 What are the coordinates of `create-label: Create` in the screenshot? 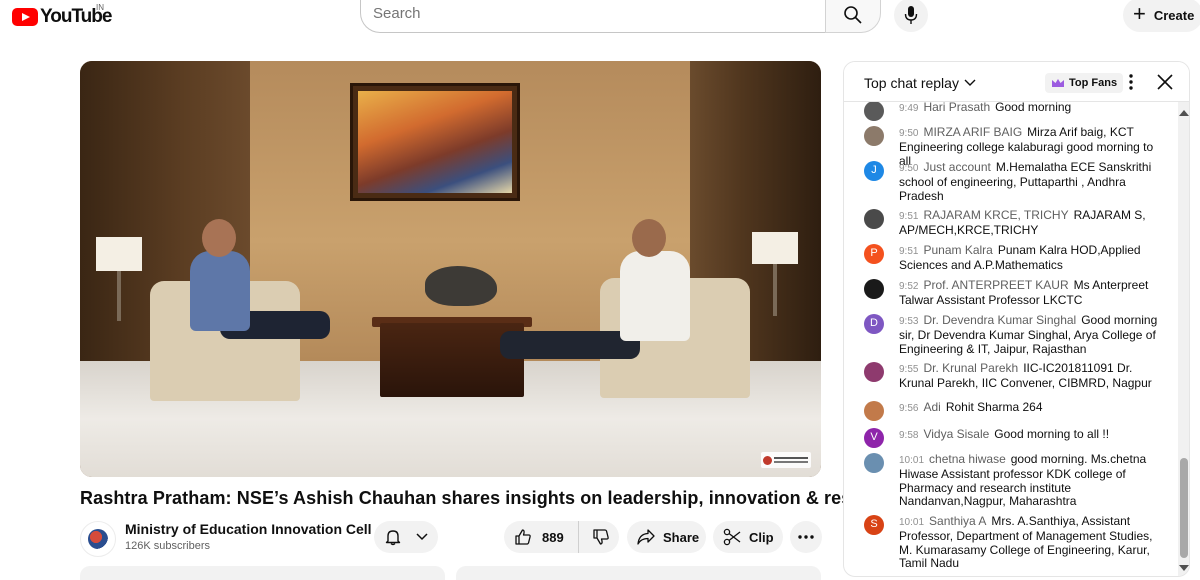 It's located at (1174, 15).